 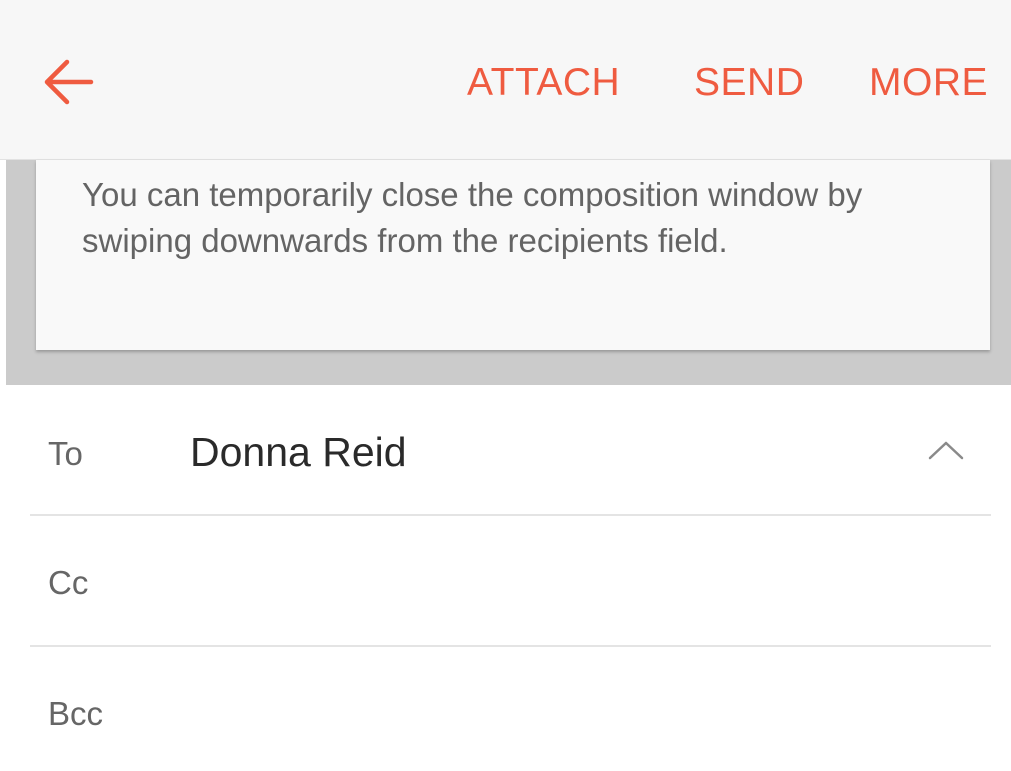 I want to click on bcc-label: Bcc, so click(x=76, y=713).